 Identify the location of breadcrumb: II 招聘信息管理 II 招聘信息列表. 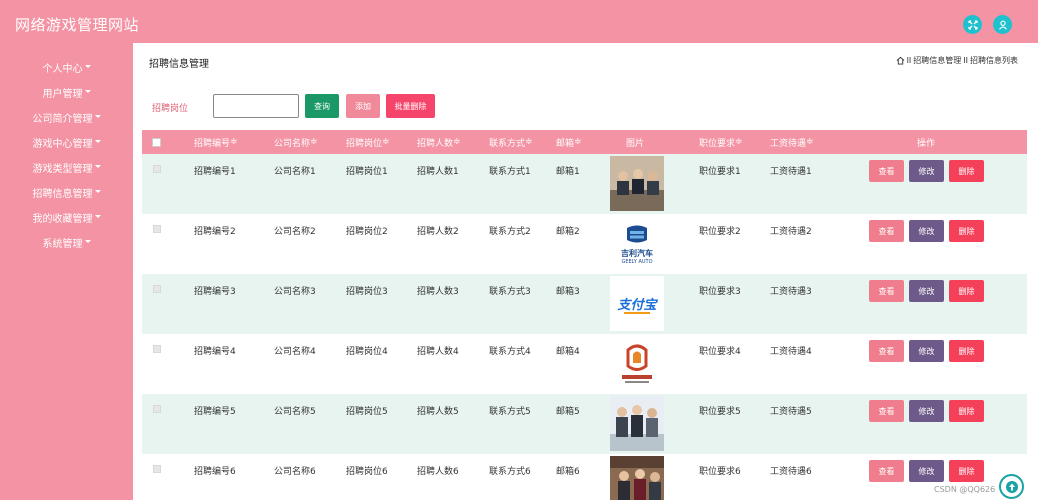
(957, 60).